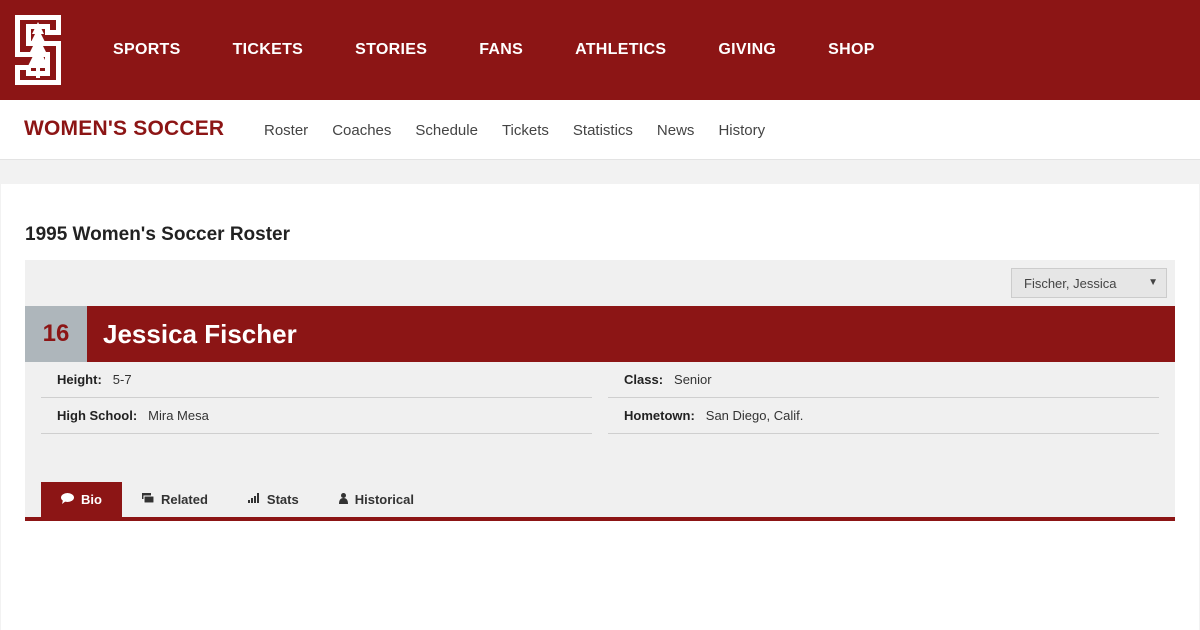 The image size is (1200, 630). I want to click on page-title: 1995 Women's Soccer Roster, so click(158, 234).